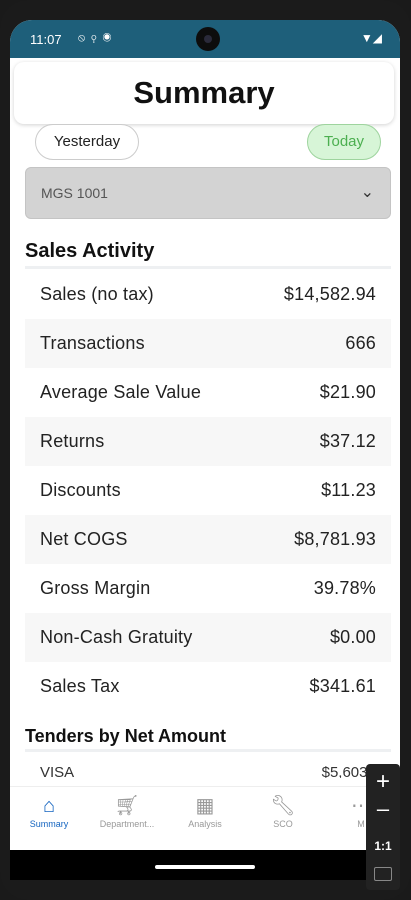 Image resolution: width=411 pixels, height=900 pixels. Describe the element at coordinates (98, 38) in the screenshot. I see `status-notification-icons: ⦸⚲◉` at that location.